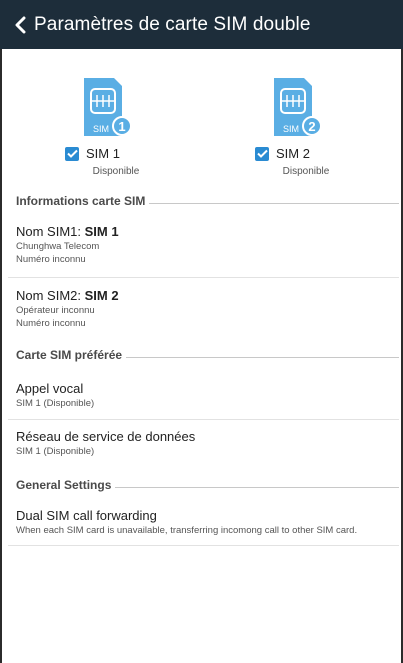 This screenshot has width=403, height=663. What do you see at coordinates (108, 107) in the screenshot?
I see `sim-card-icon: SIM 1` at bounding box center [108, 107].